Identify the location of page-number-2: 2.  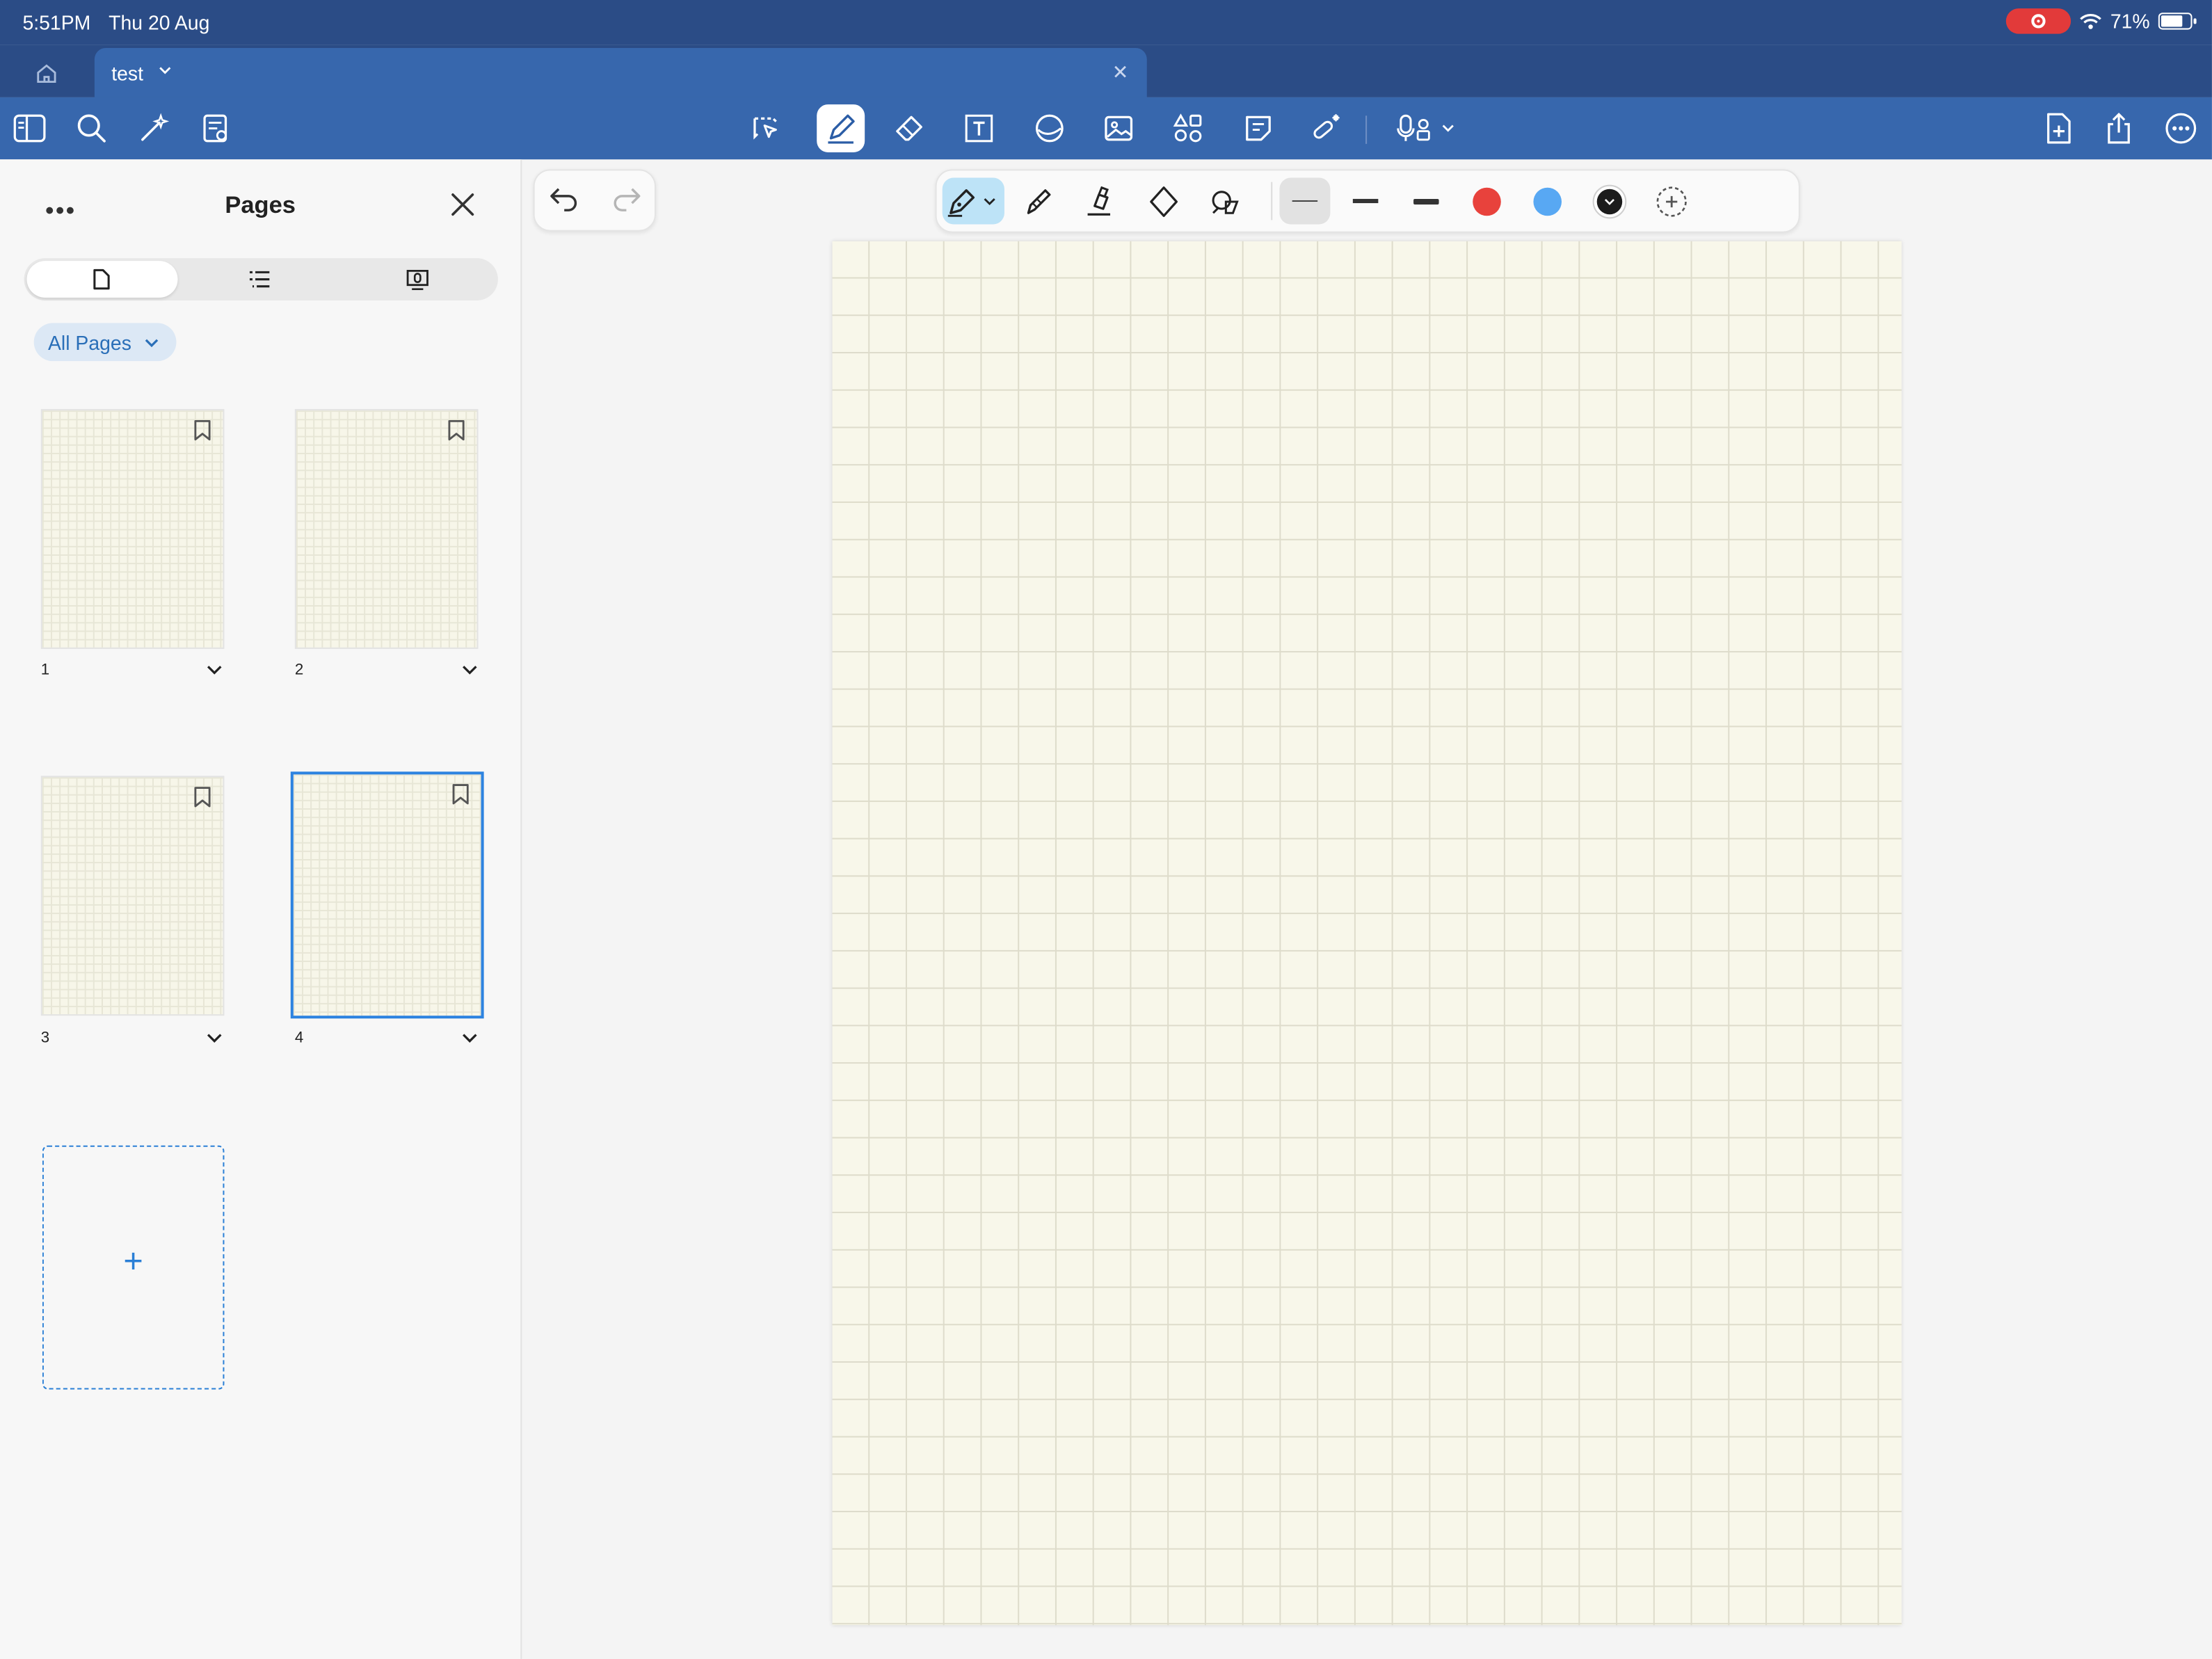
(299, 670).